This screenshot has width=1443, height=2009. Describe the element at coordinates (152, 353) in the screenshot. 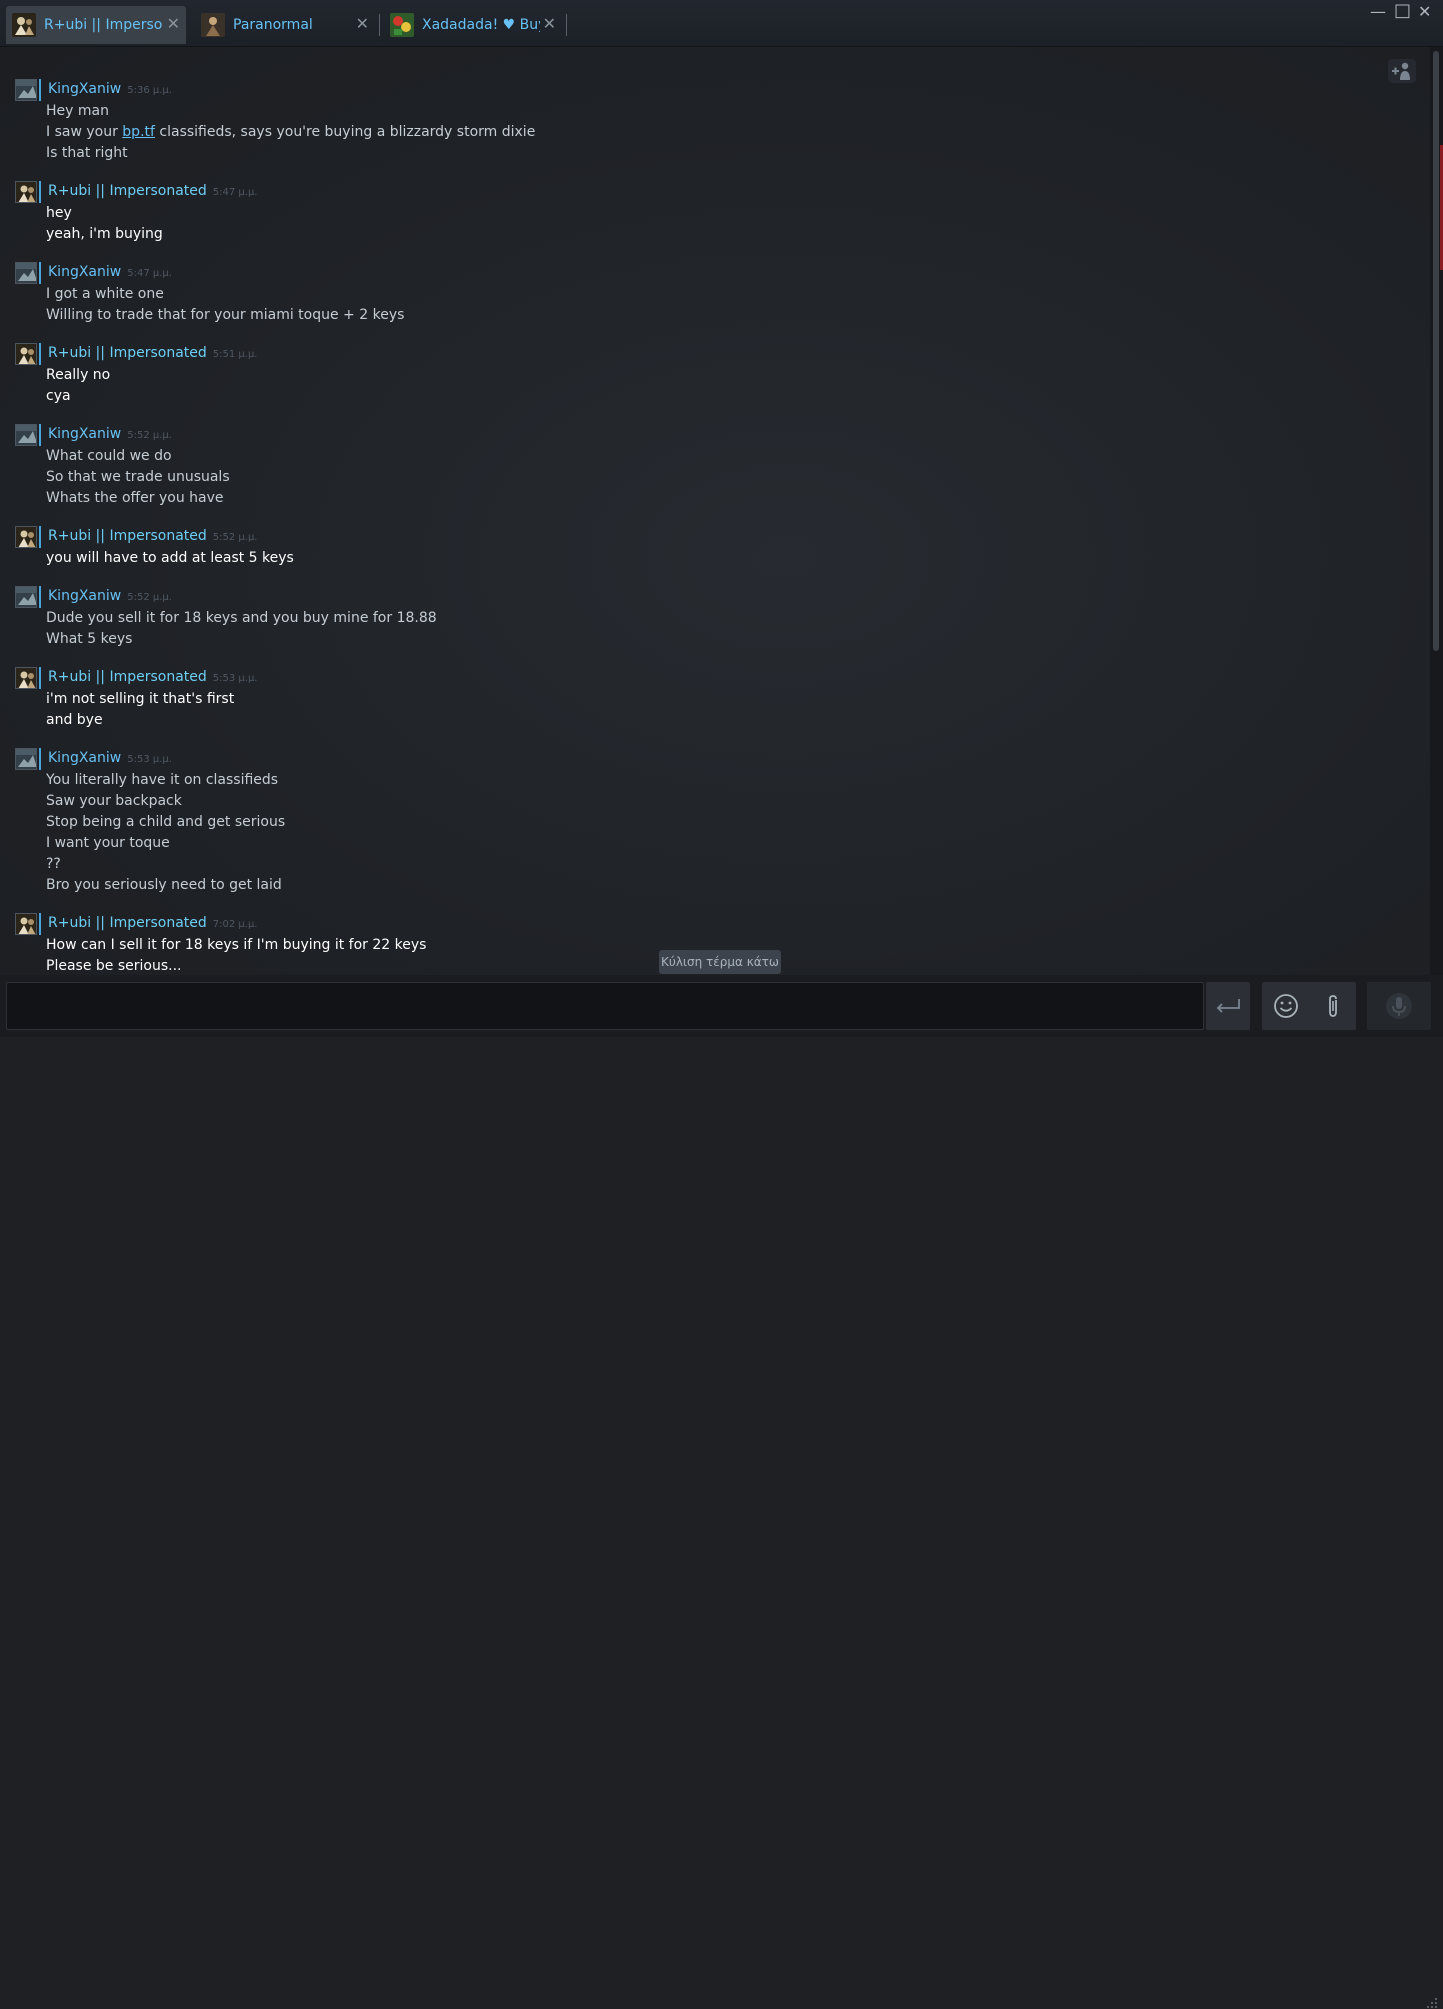

I see `sender-name: R+ubi || Impersonated 5:51 μ.μ.` at that location.